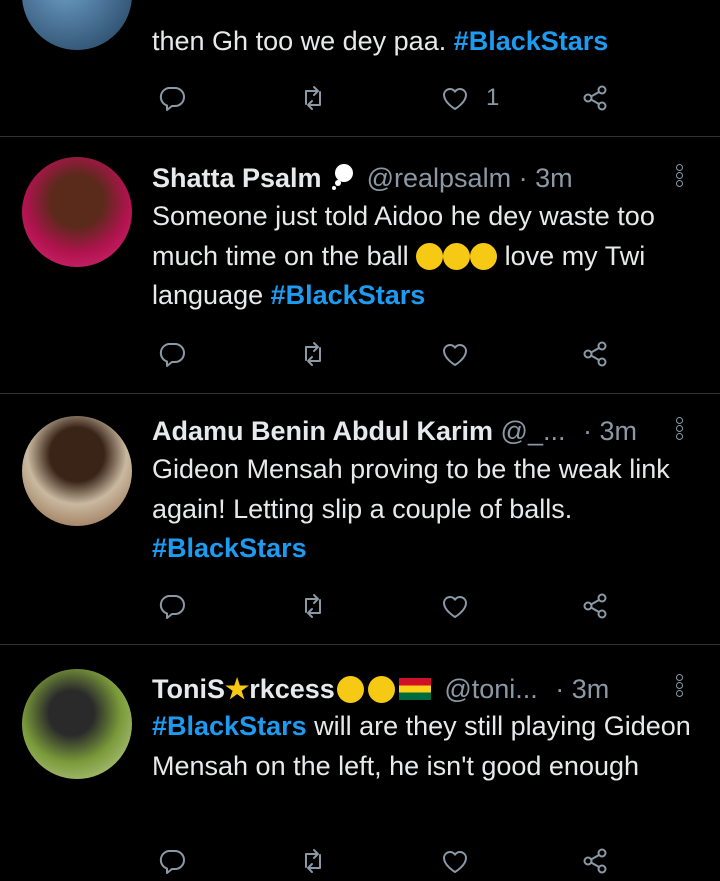 This screenshot has width=720, height=881. I want to click on ghana-flag-icon, so click(414, 689).